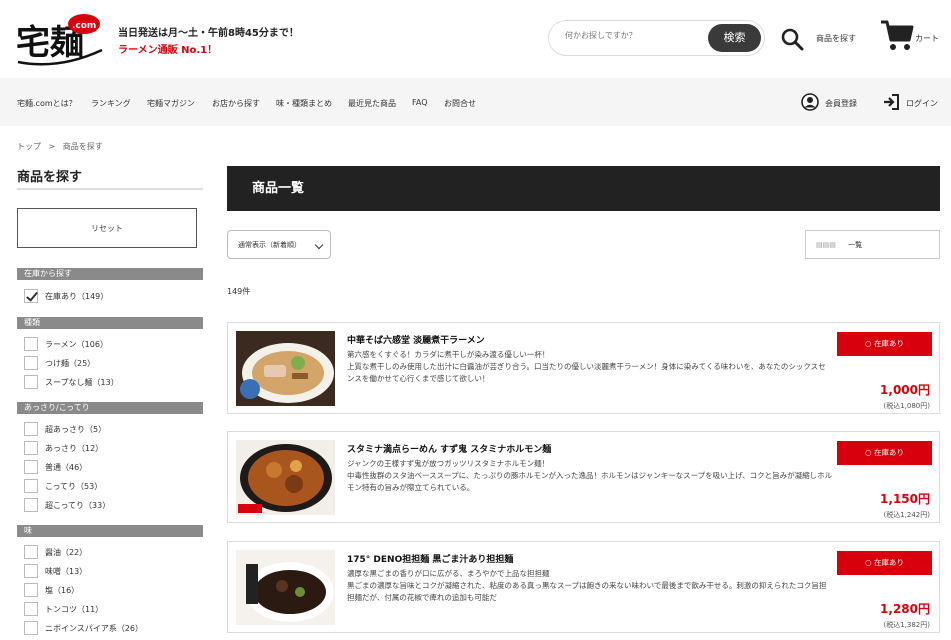 This screenshot has height=640, width=951. Describe the element at coordinates (239, 291) in the screenshot. I see `result-count: 149件` at that location.